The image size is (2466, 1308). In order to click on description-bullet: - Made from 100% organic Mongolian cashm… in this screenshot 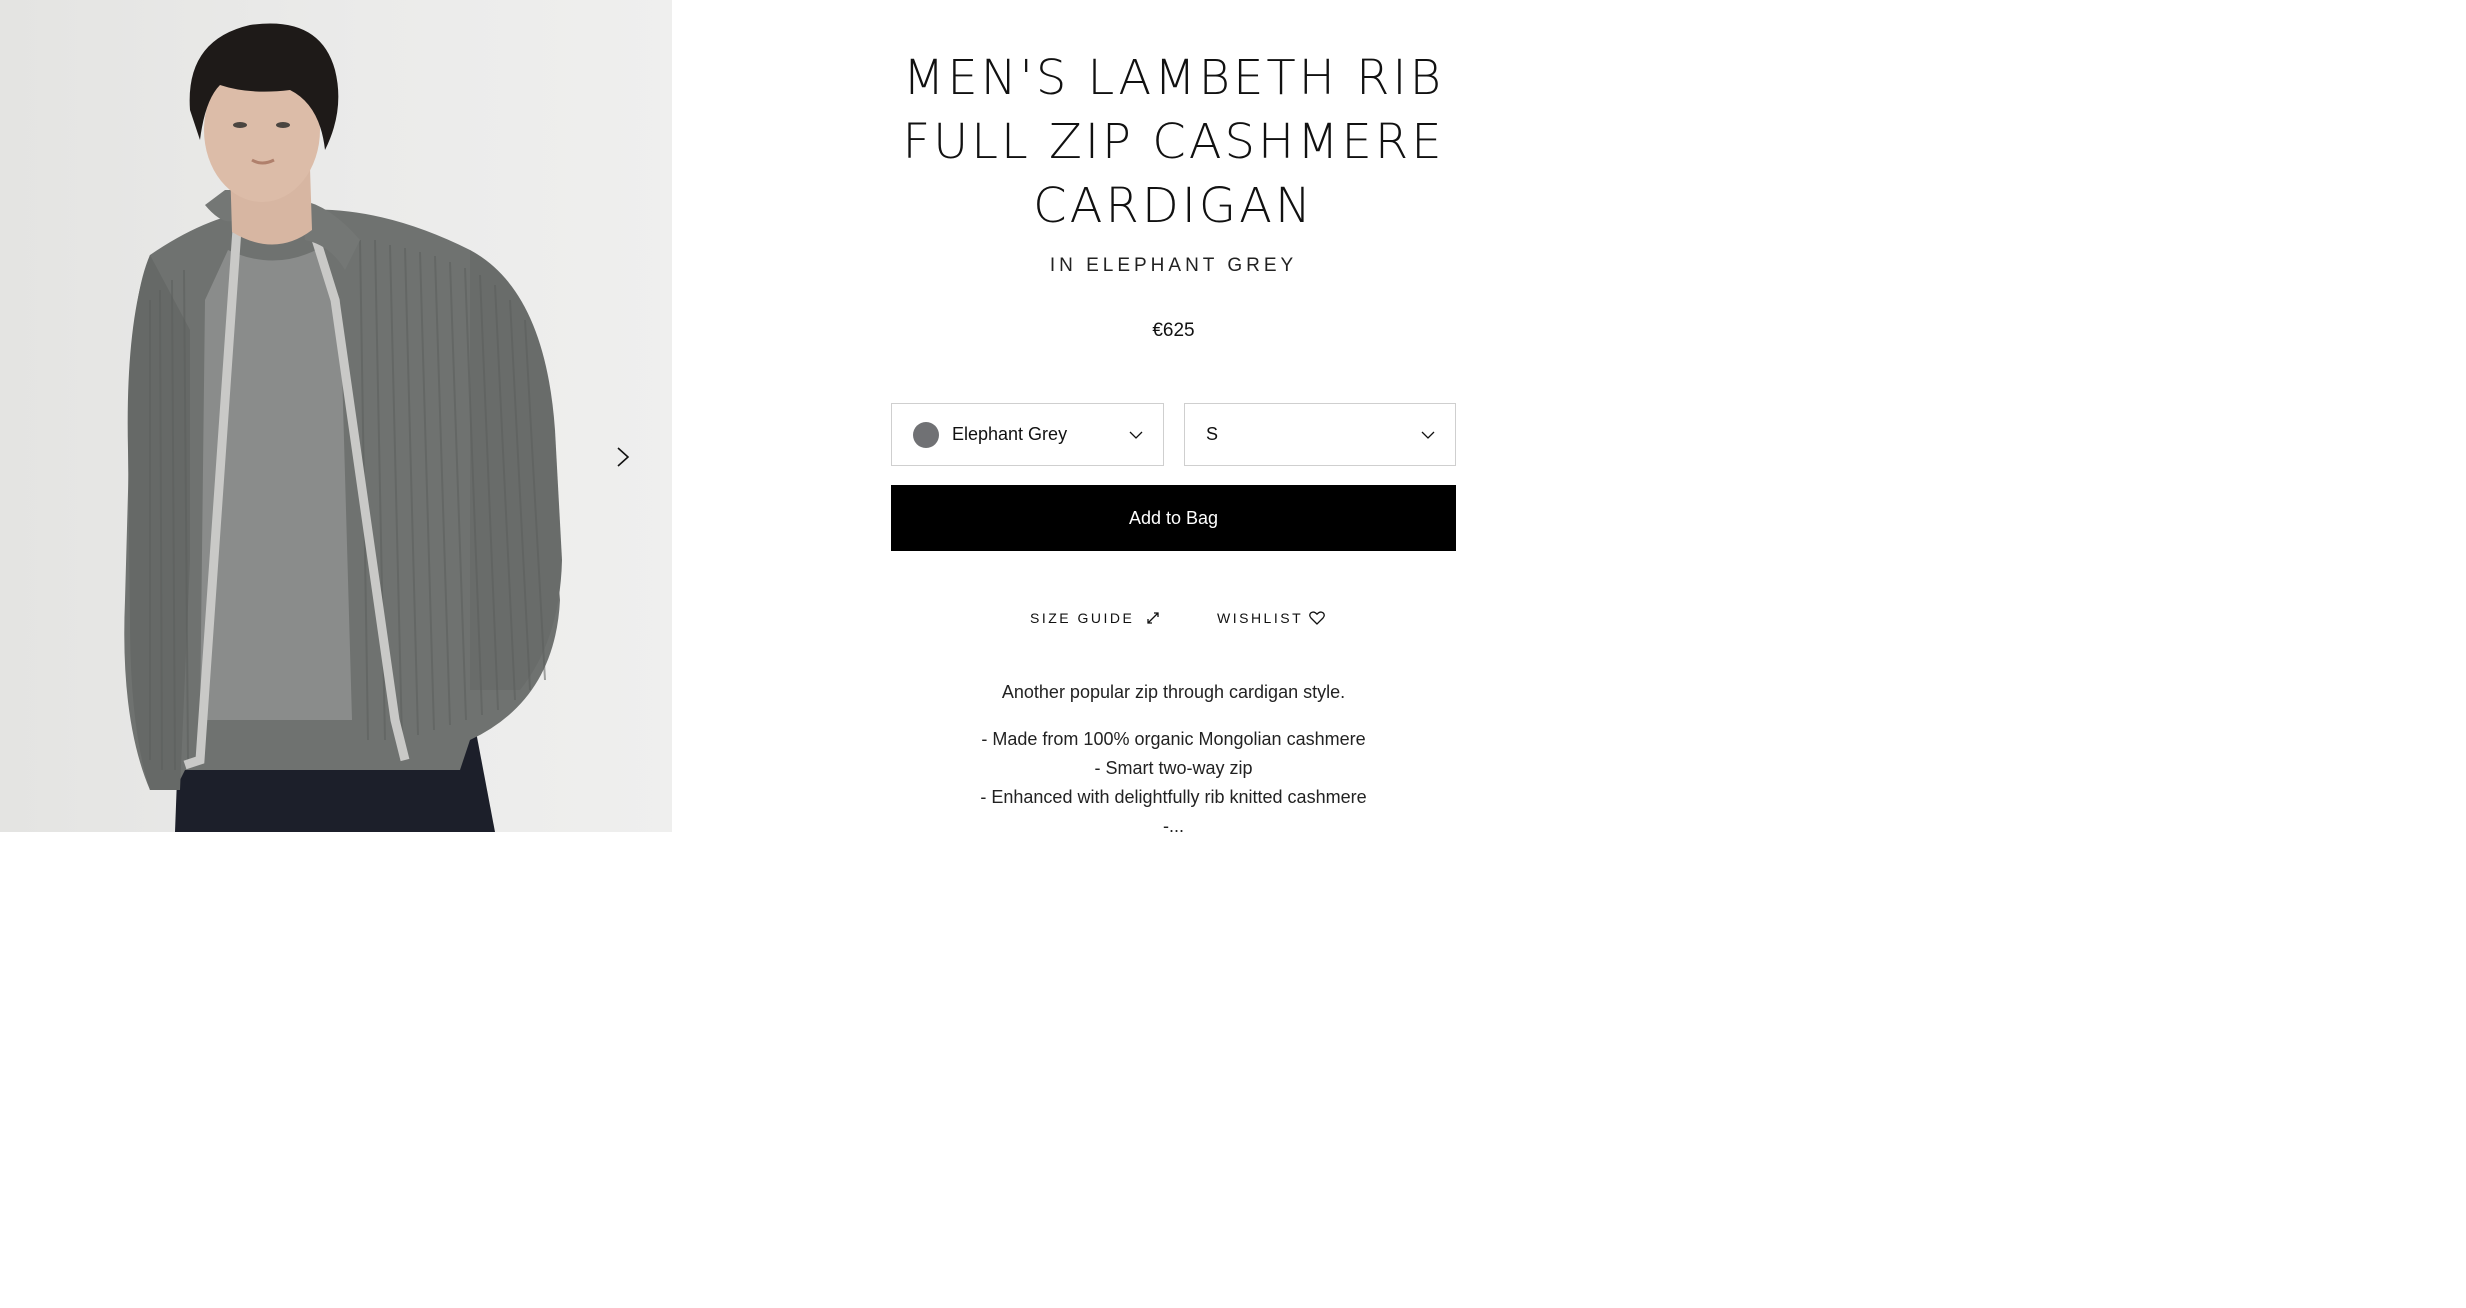, I will do `click(1173, 739)`.